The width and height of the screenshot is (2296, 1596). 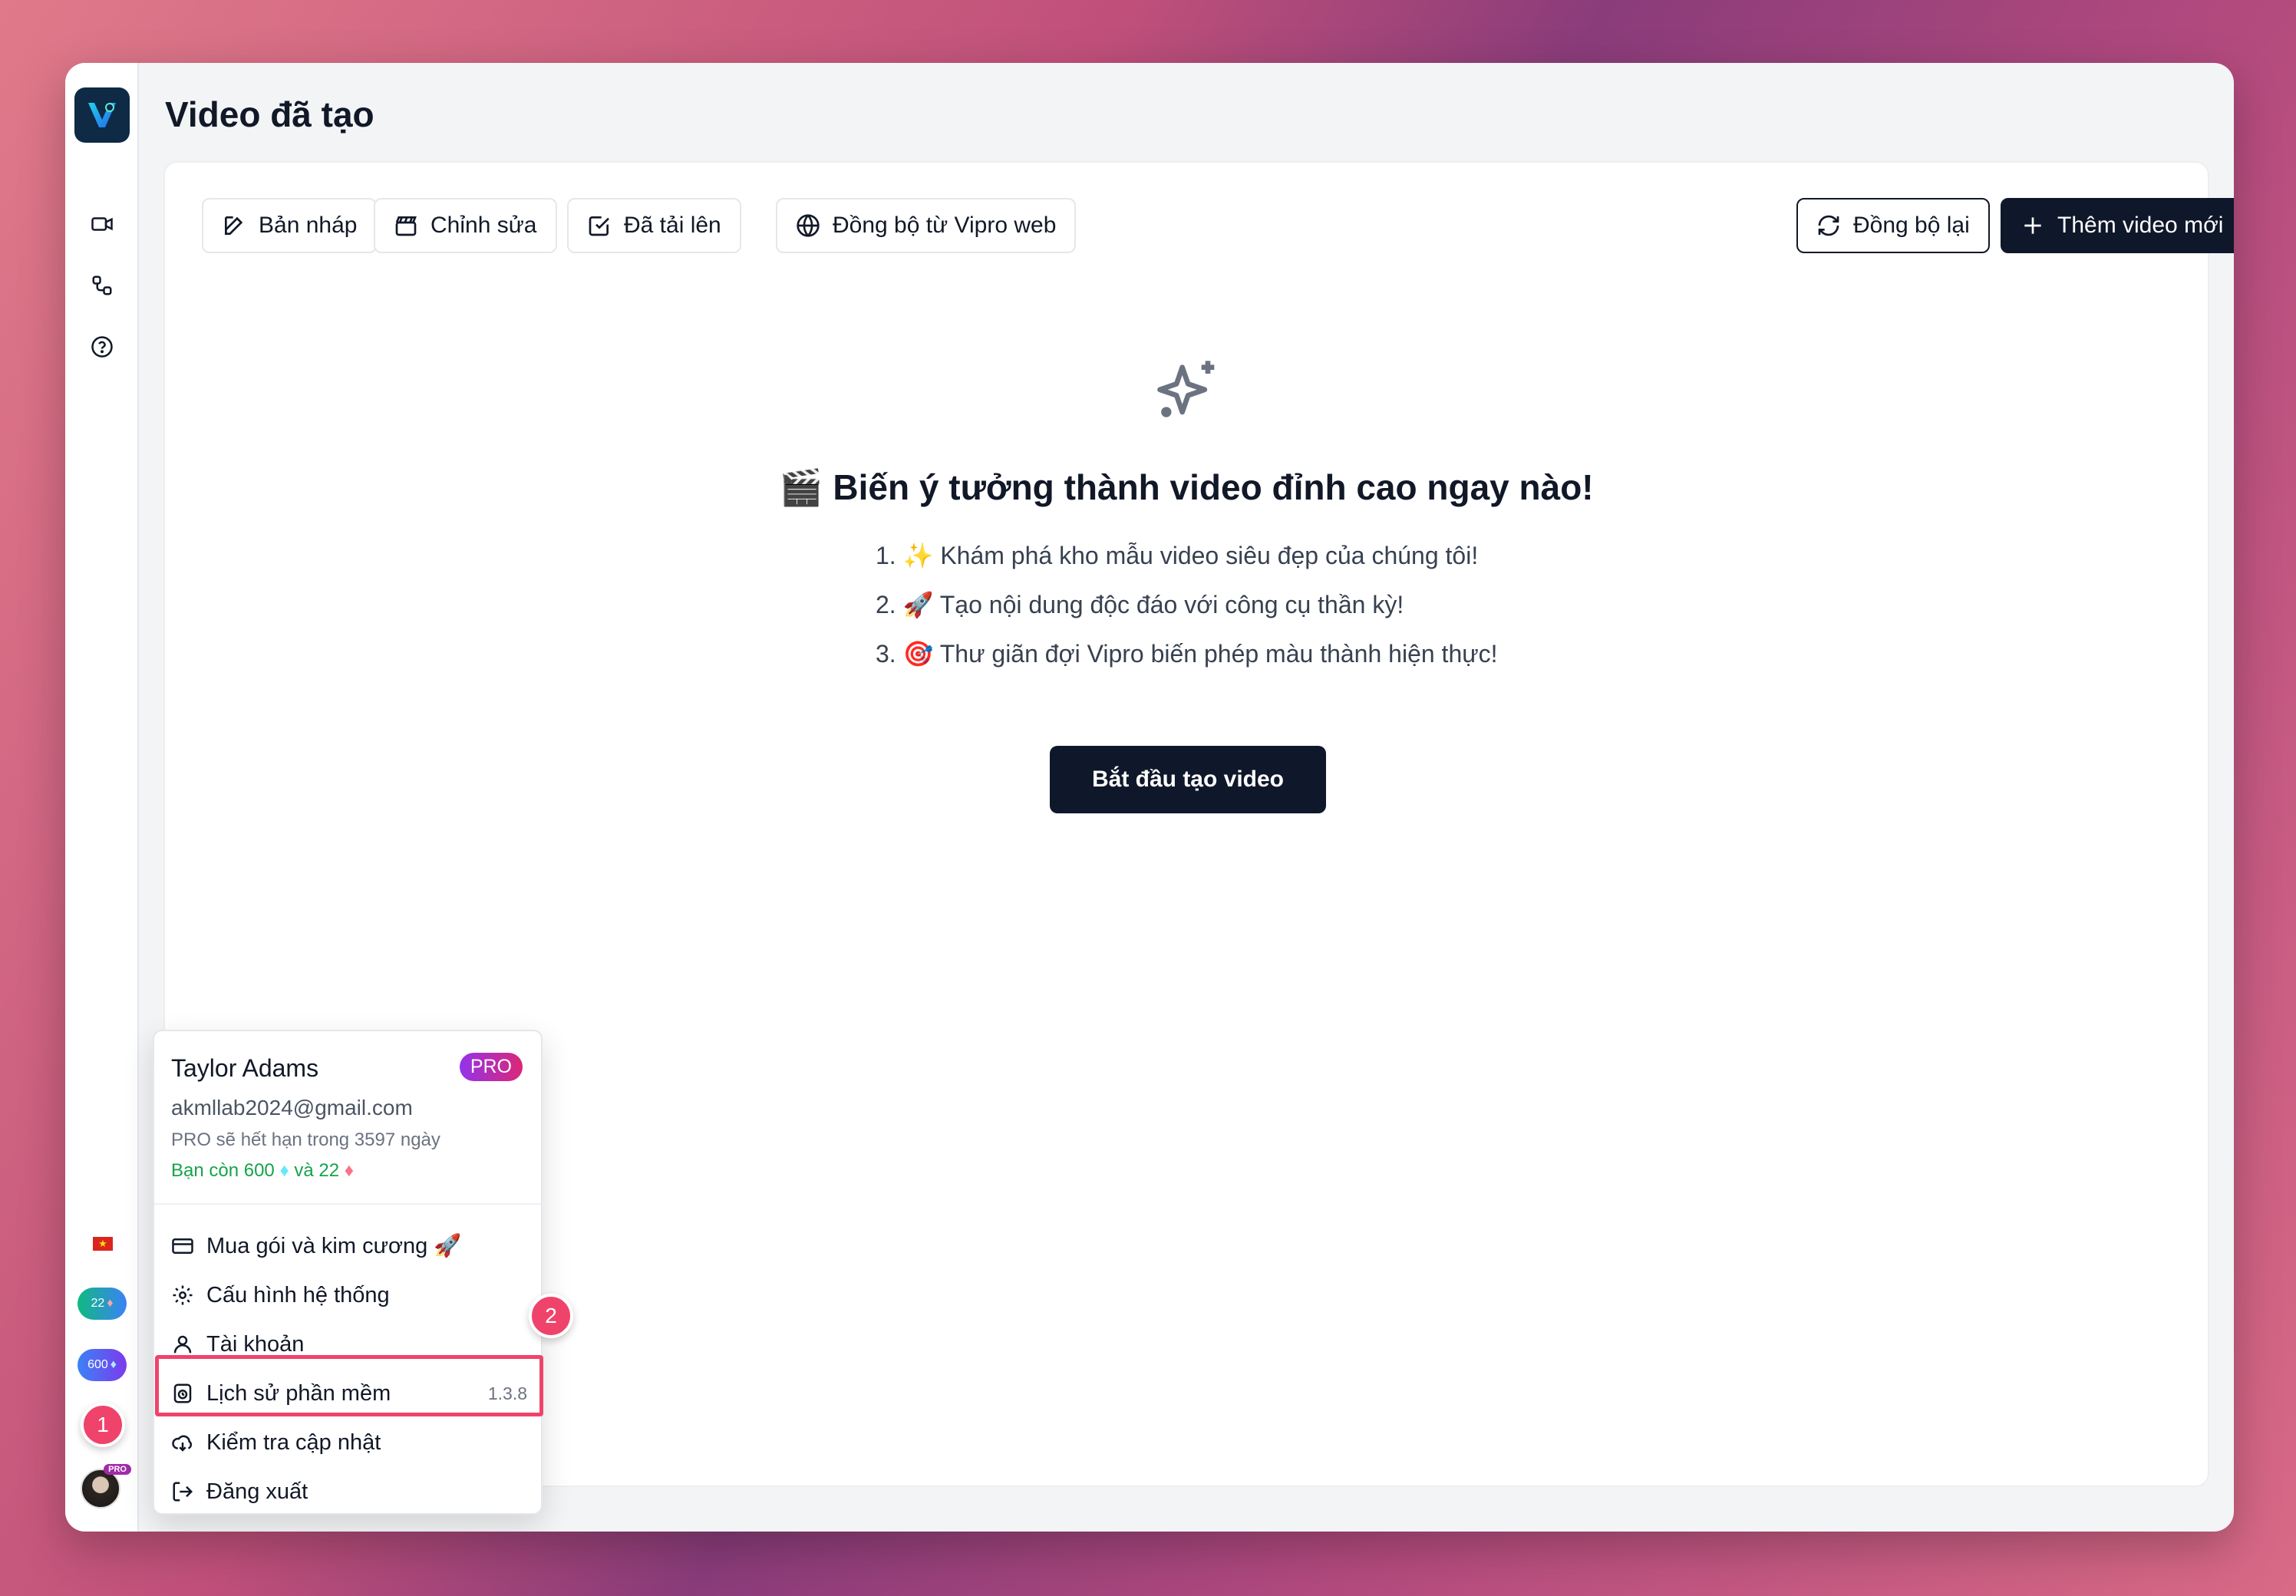 I want to click on menu-item-label: Mua gói và kim cương 🚀, so click(x=334, y=1246).